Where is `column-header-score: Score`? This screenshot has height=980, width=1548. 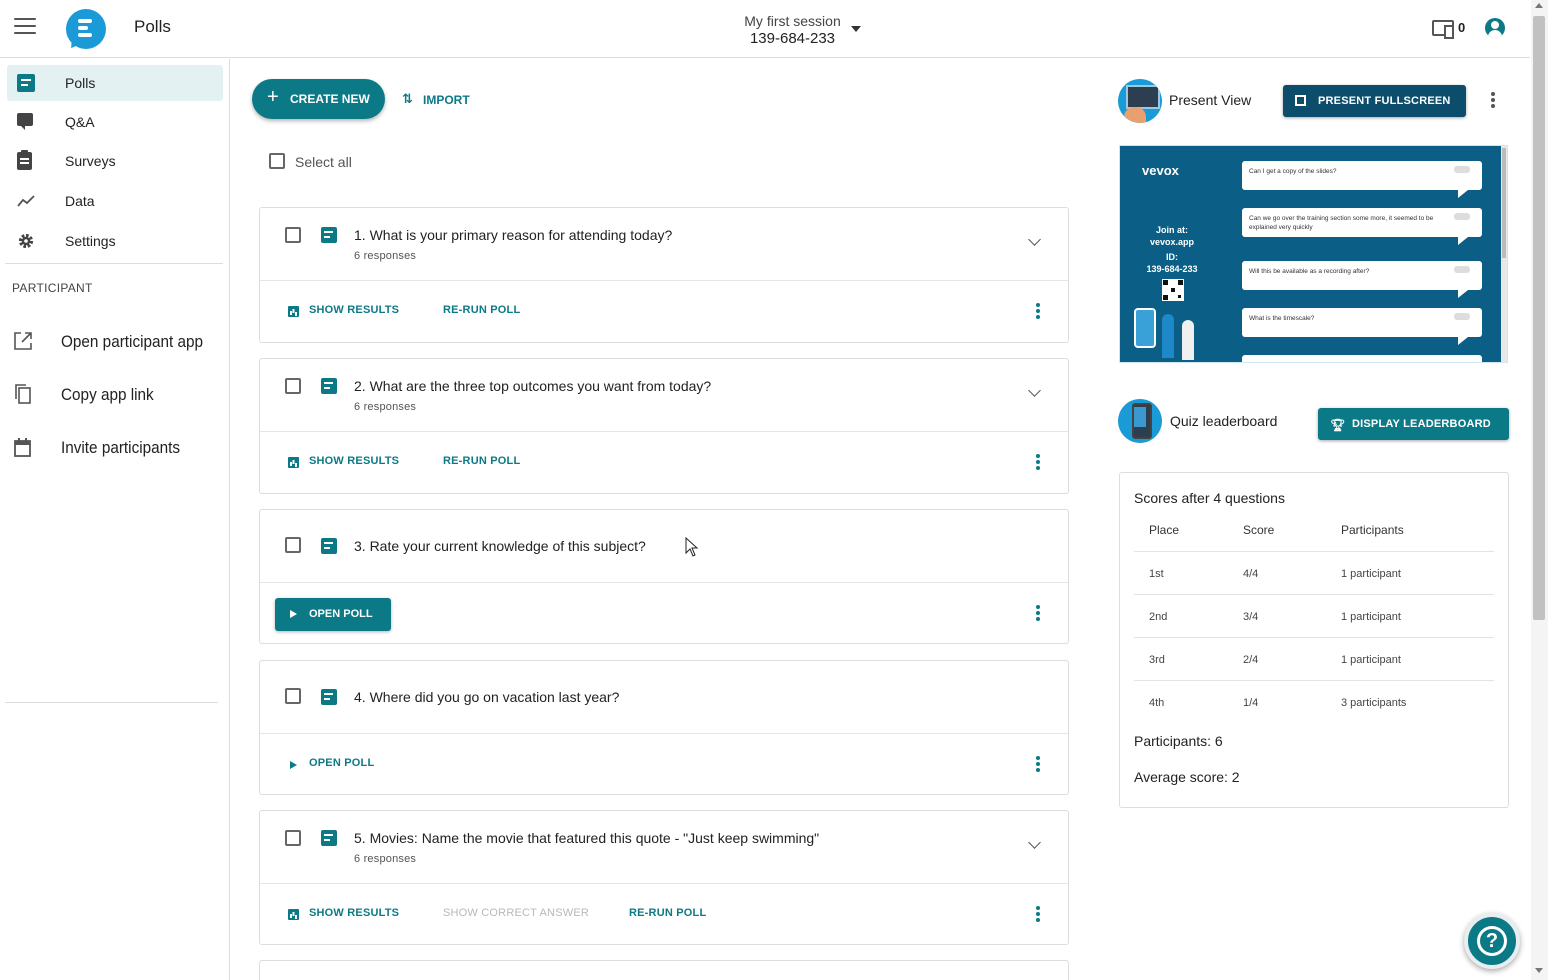
column-header-score: Score is located at coordinates (1259, 530).